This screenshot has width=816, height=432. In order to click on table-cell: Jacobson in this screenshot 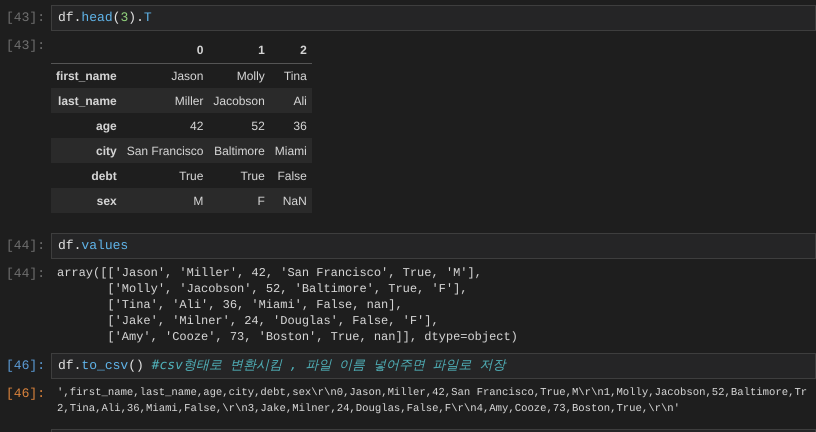, I will do `click(239, 100)`.